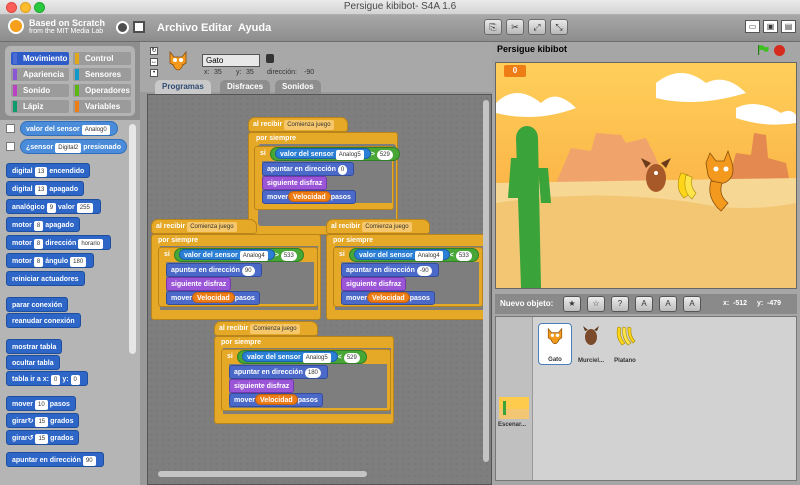  I want to click on arduino-board-icon: A, so click(644, 304).